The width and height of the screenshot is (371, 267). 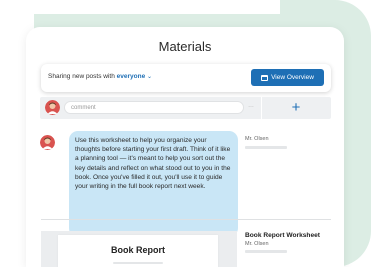 I want to click on view-overview-button: View Overview, so click(x=287, y=77).